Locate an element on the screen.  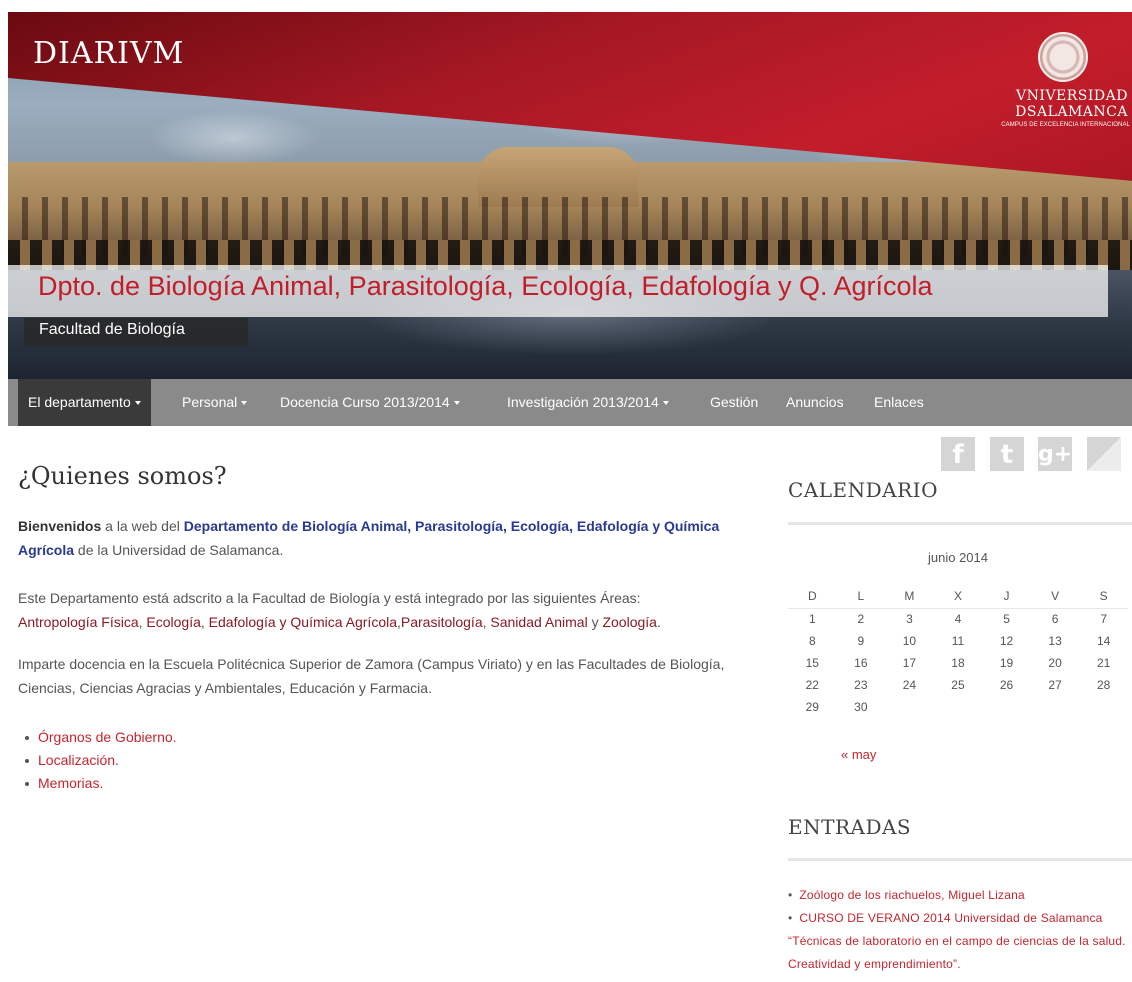
entry-link: Zoólogo de los riachuelos, Miguel Lizana is located at coordinates (911, 895).